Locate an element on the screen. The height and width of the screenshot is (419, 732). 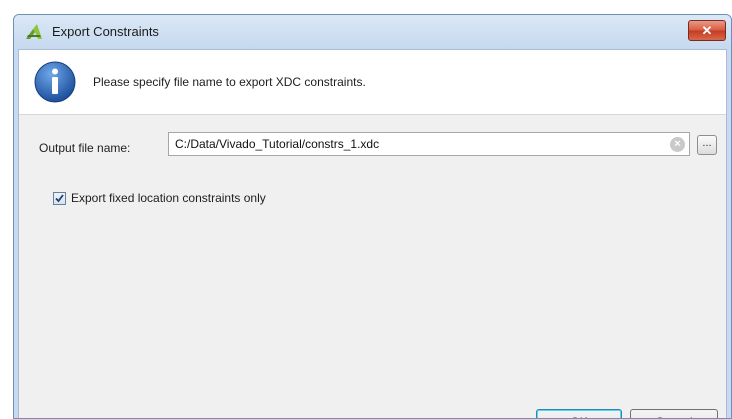
window-title: Export Constraints is located at coordinates (105, 31).